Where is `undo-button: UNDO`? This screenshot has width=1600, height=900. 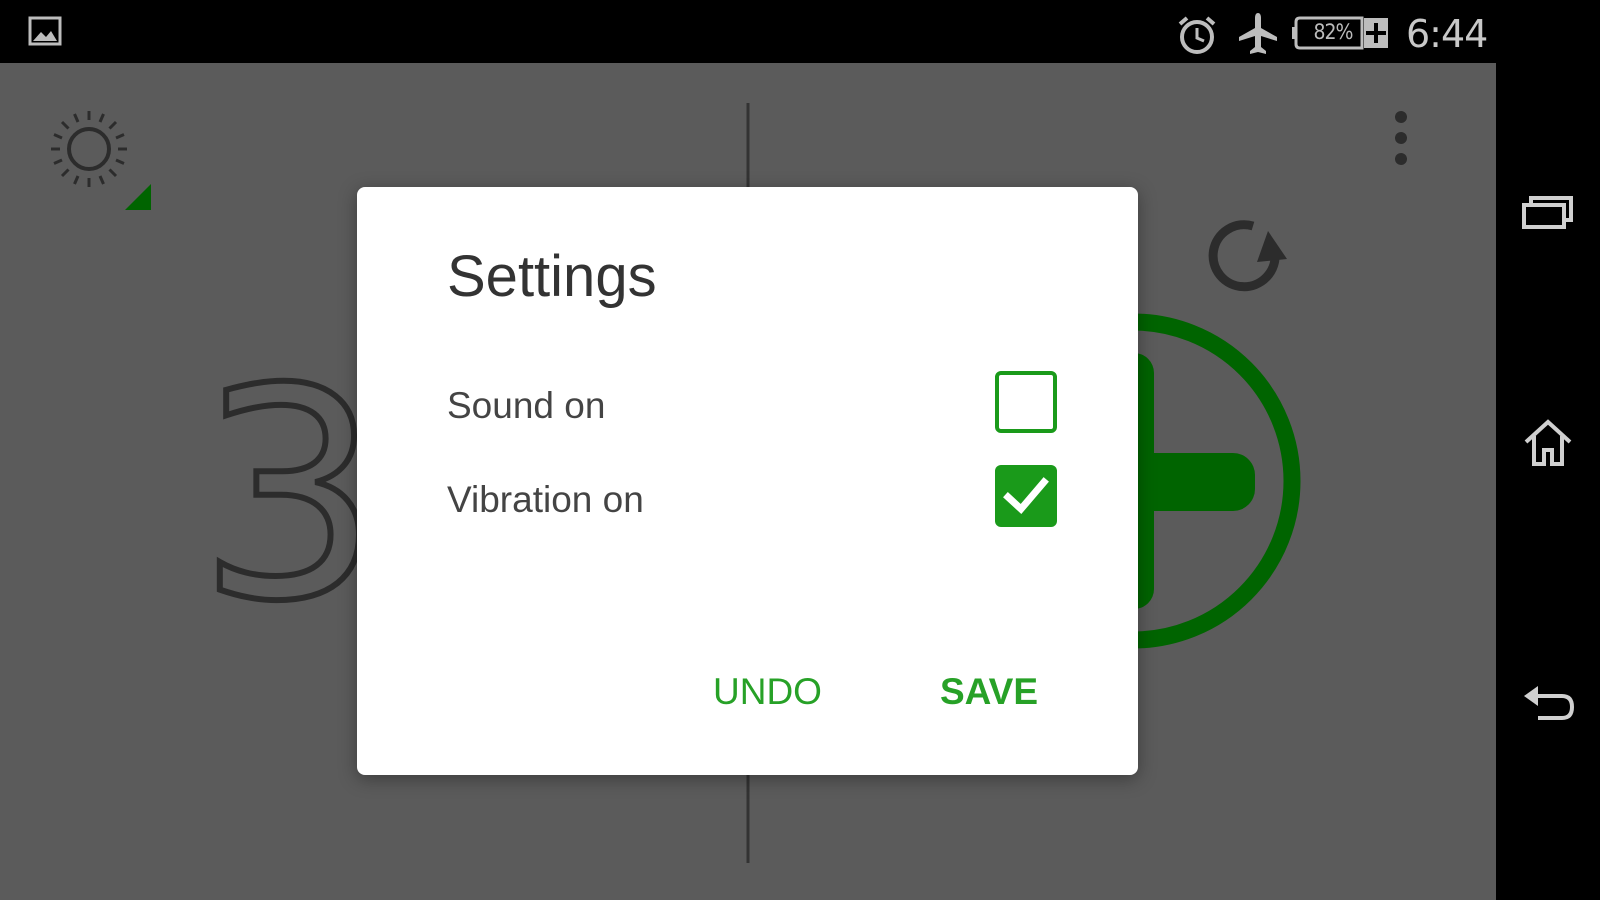
undo-button: UNDO is located at coordinates (767, 692).